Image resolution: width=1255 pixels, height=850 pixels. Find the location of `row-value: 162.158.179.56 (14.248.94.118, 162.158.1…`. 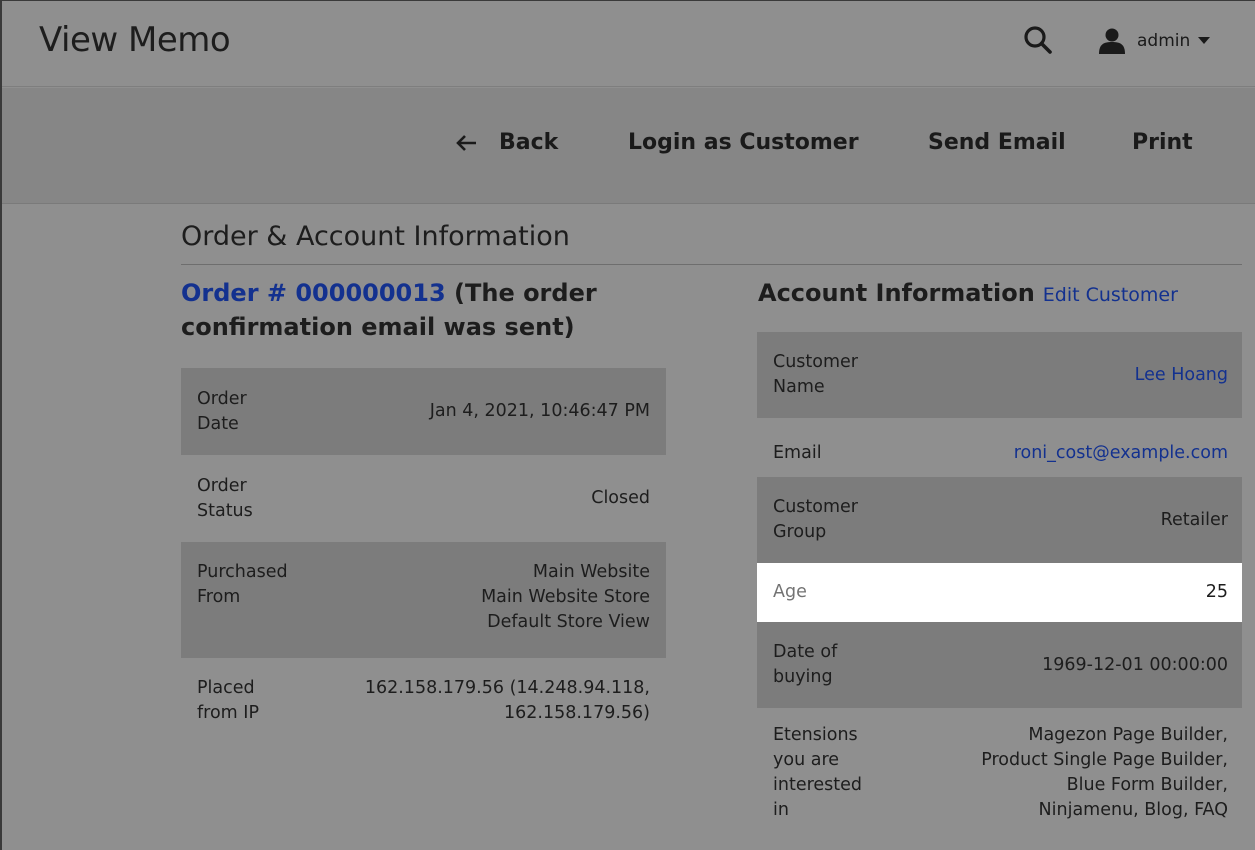

row-value: 162.158.179.56 (14.248.94.118, 162.158.1… is located at coordinates (507, 700).